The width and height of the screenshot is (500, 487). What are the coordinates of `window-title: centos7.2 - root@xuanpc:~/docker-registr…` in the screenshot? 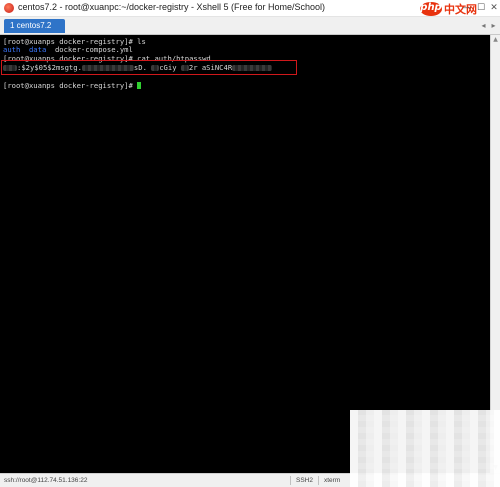 It's located at (172, 7).